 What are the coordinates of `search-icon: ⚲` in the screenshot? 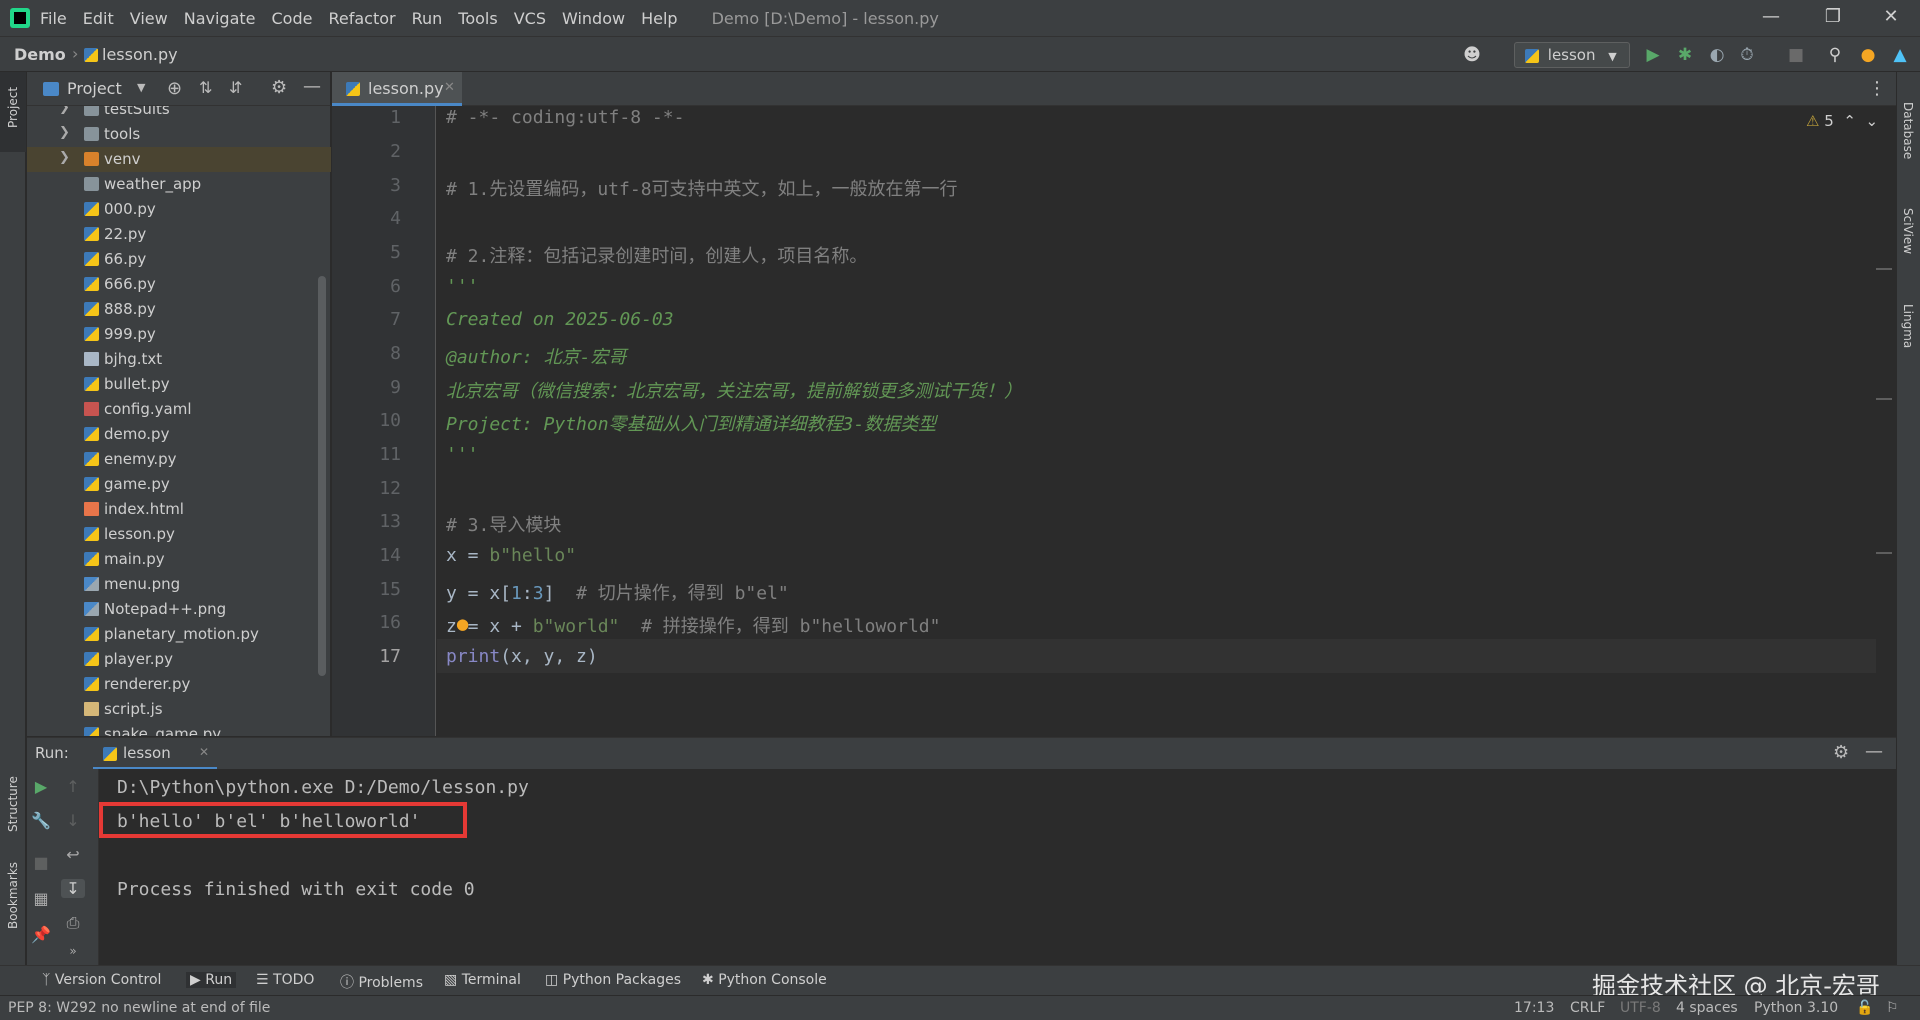 It's located at (1835, 55).